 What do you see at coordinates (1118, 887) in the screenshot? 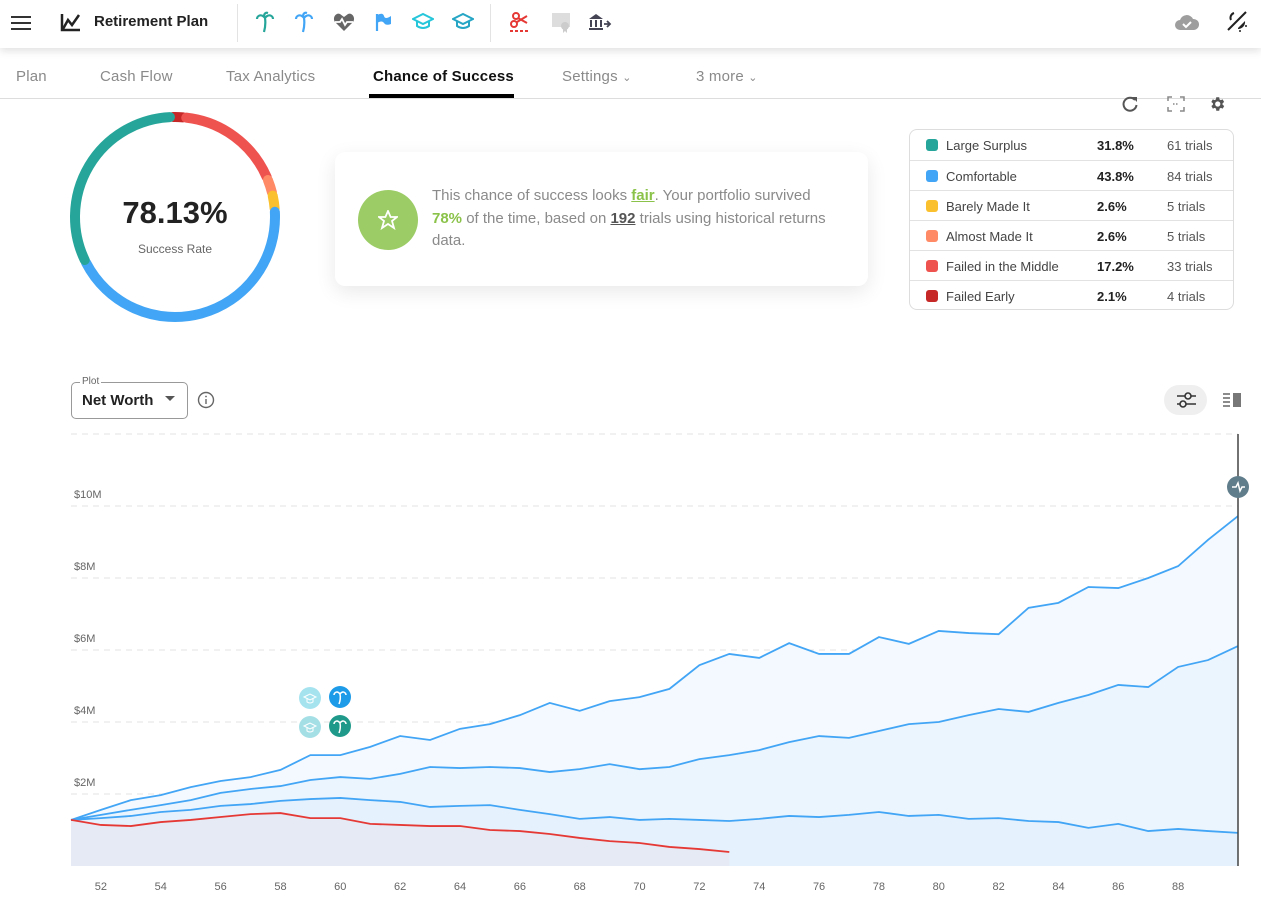
I see `x-tick-label: 86` at bounding box center [1118, 887].